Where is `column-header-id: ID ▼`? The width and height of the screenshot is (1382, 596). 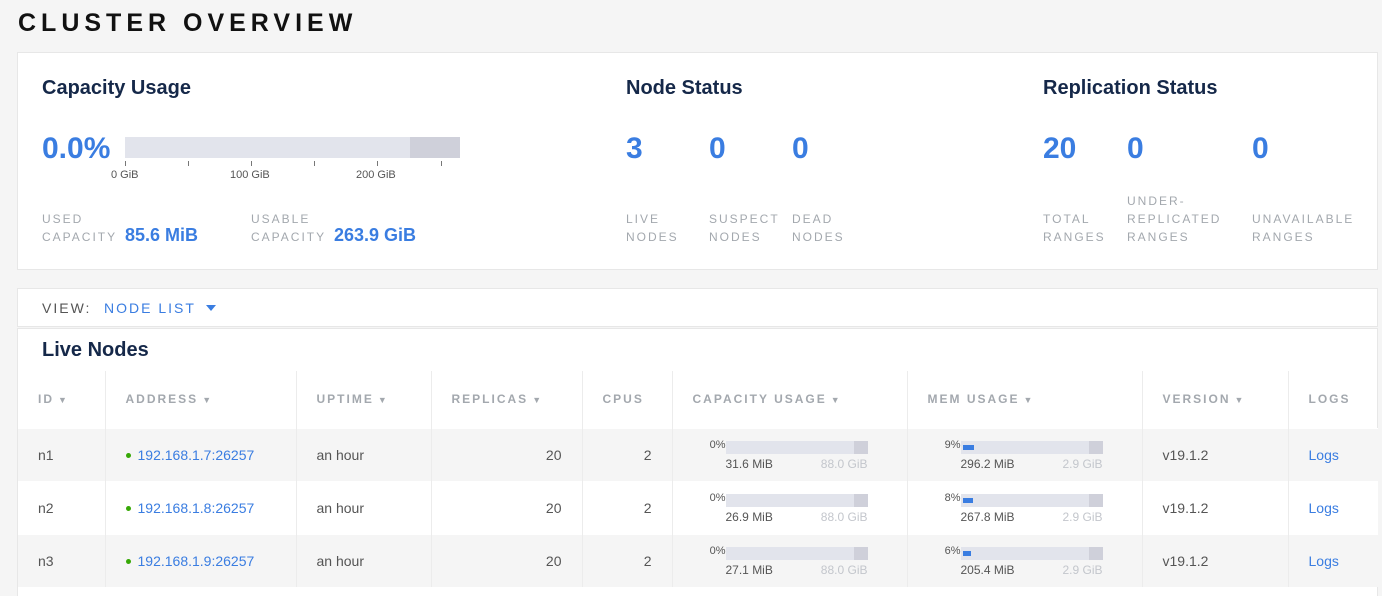 column-header-id: ID ▼ is located at coordinates (61, 399).